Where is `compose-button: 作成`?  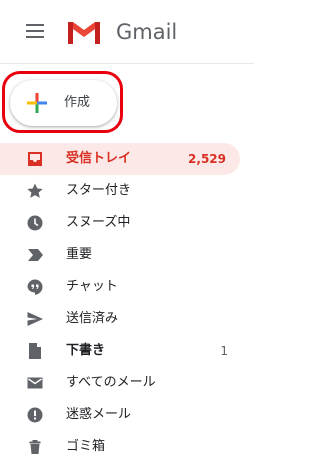 compose-button: 作成 is located at coordinates (63, 103).